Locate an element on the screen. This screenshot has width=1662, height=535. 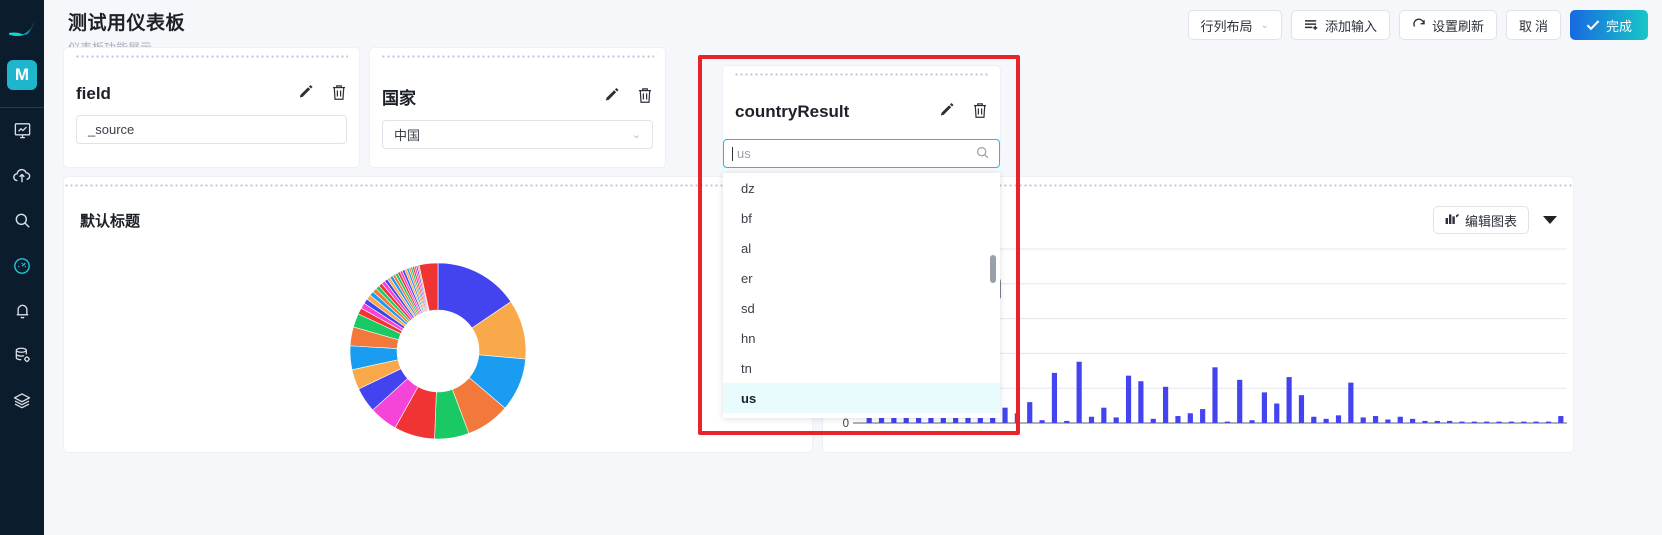
bar-chart-icon is located at coordinates (1452, 220).